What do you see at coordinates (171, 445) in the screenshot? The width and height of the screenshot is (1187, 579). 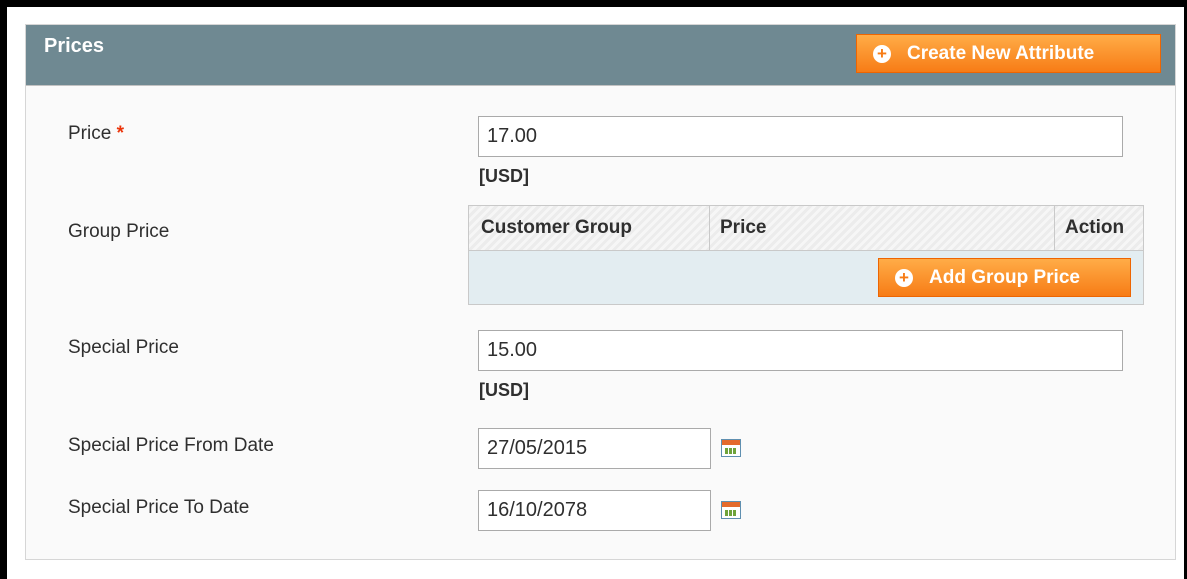 I see `special-from-date-label: Special Price From Date` at bounding box center [171, 445].